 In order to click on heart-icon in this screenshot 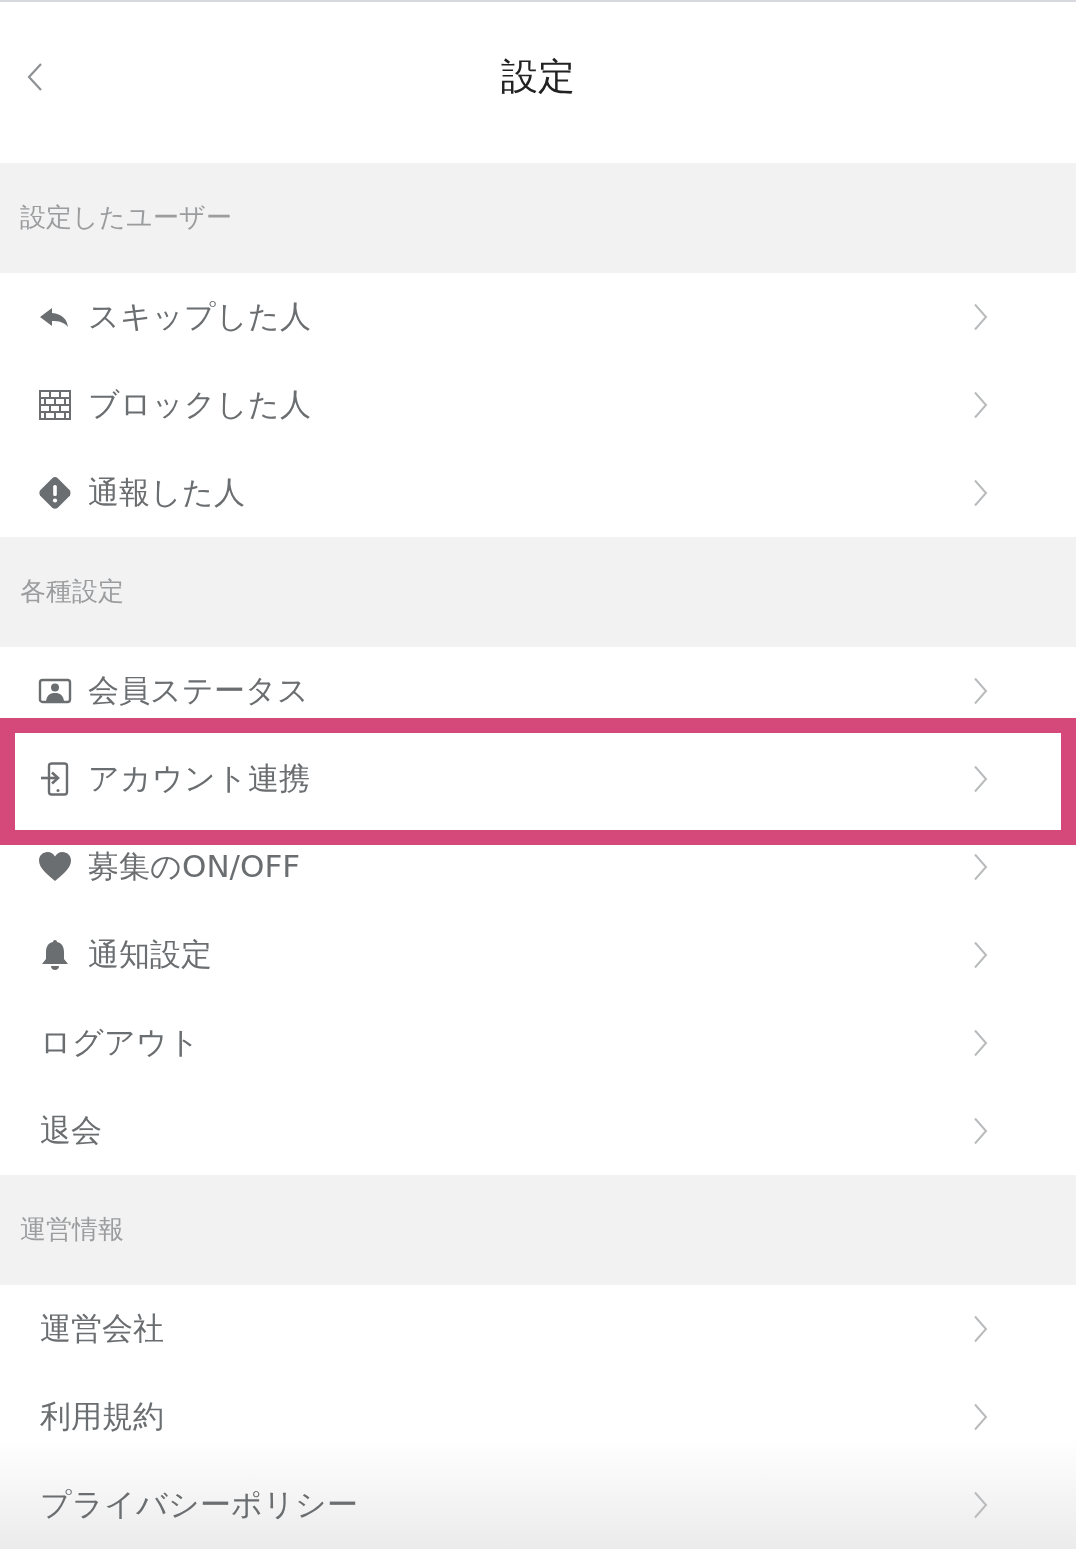, I will do `click(55, 867)`.